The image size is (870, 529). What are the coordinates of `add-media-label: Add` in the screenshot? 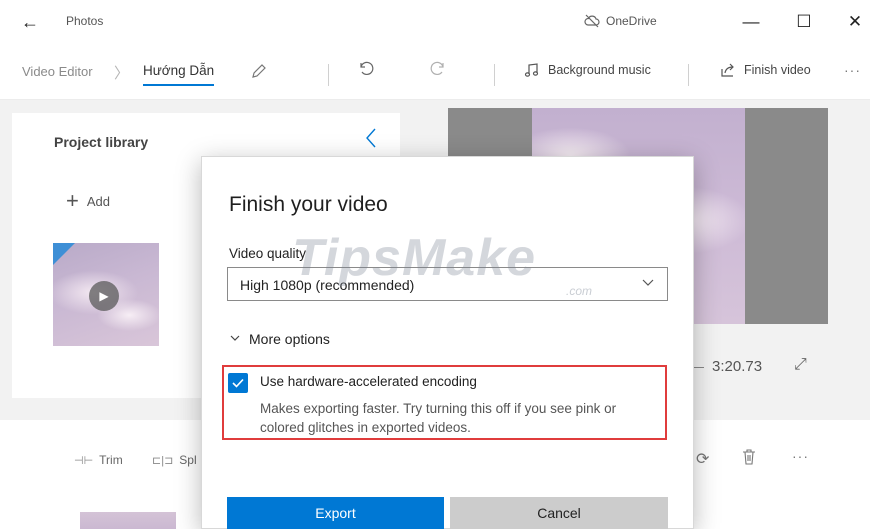 It's located at (98, 201).